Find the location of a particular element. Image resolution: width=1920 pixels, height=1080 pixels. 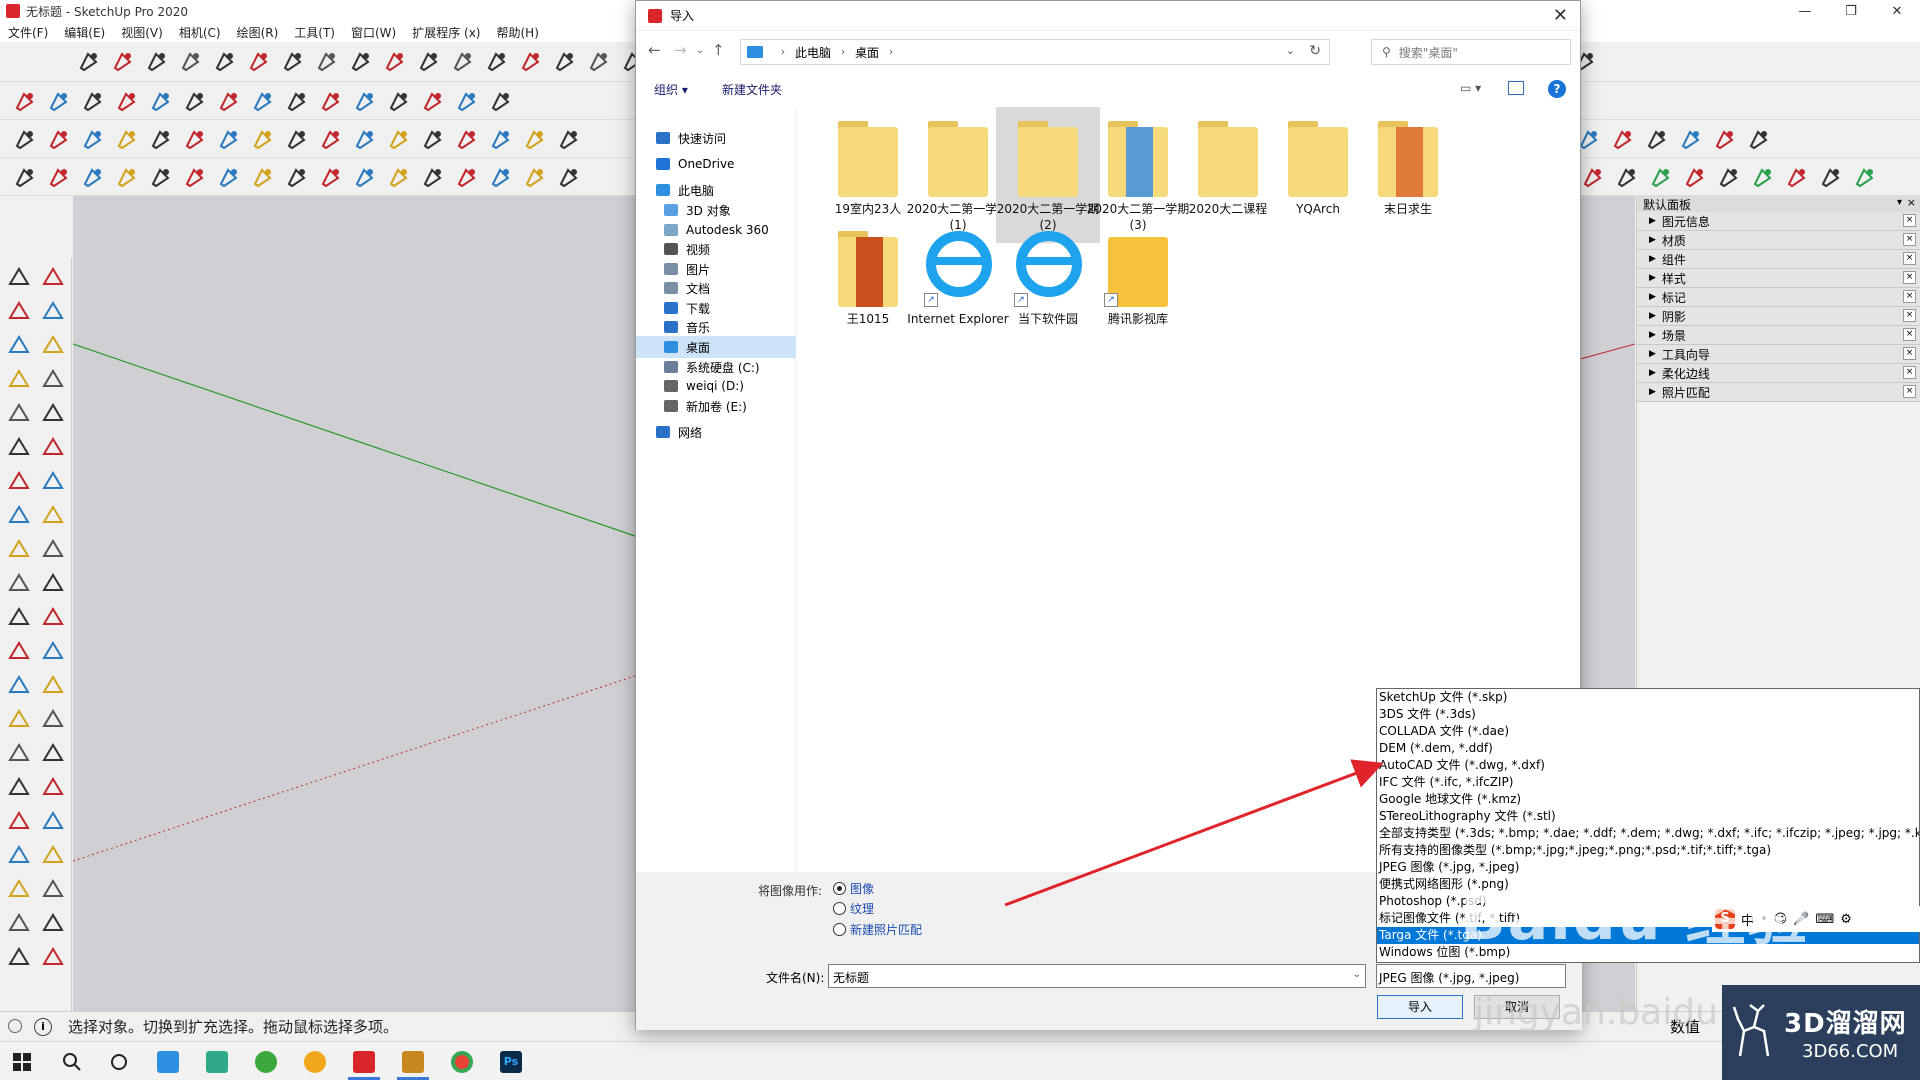

menu-edit: 编辑(E) is located at coordinates (84, 32).